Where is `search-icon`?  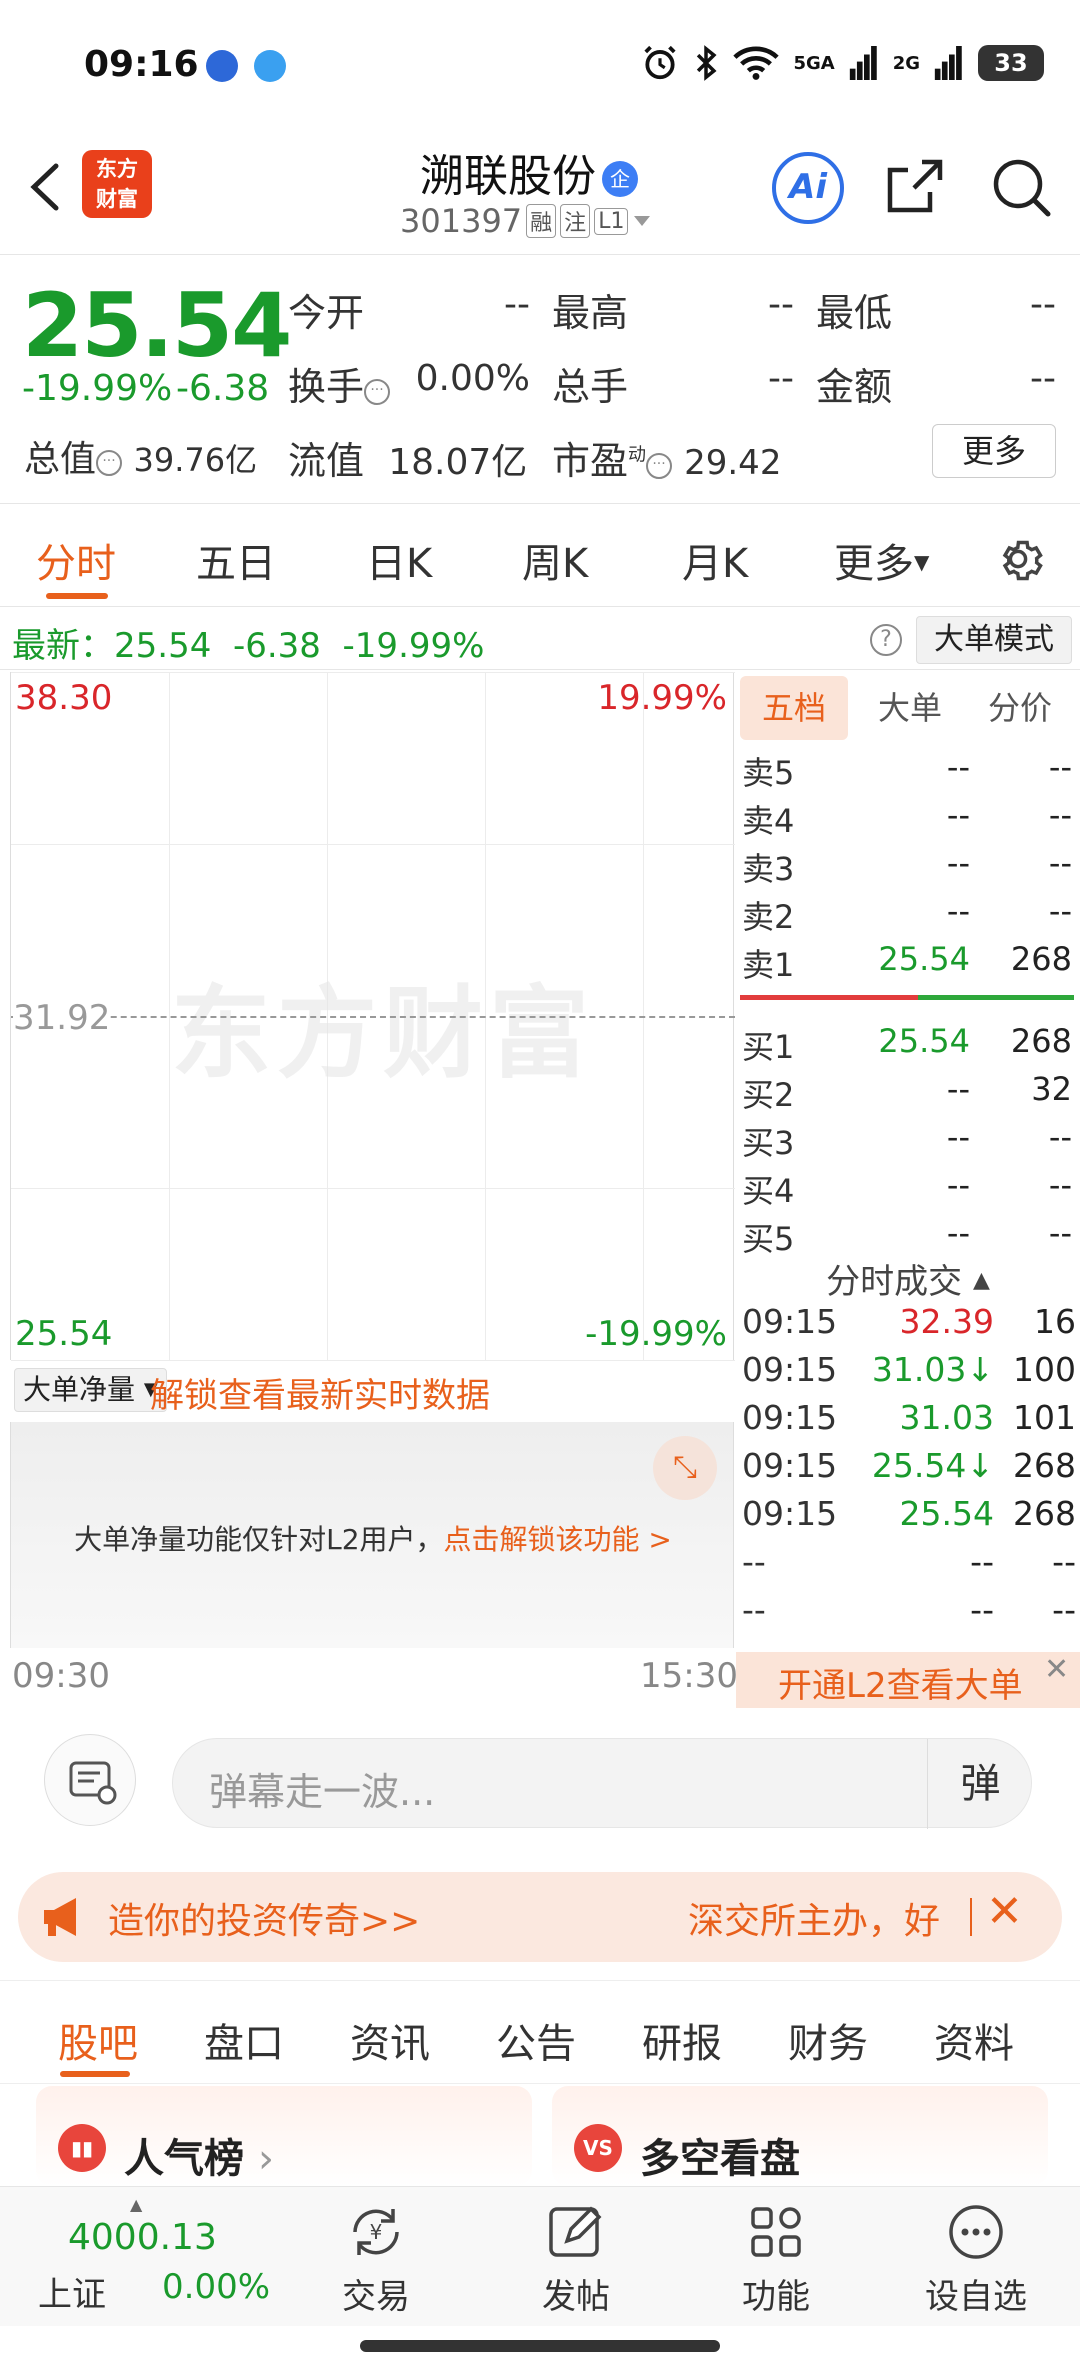 search-icon is located at coordinates (1021, 187).